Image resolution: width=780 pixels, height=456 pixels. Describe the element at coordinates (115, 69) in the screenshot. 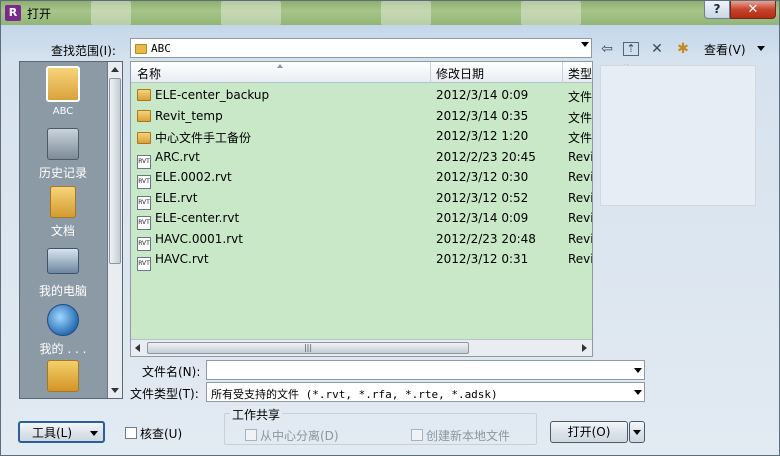

I see `scroll-up-icon` at that location.